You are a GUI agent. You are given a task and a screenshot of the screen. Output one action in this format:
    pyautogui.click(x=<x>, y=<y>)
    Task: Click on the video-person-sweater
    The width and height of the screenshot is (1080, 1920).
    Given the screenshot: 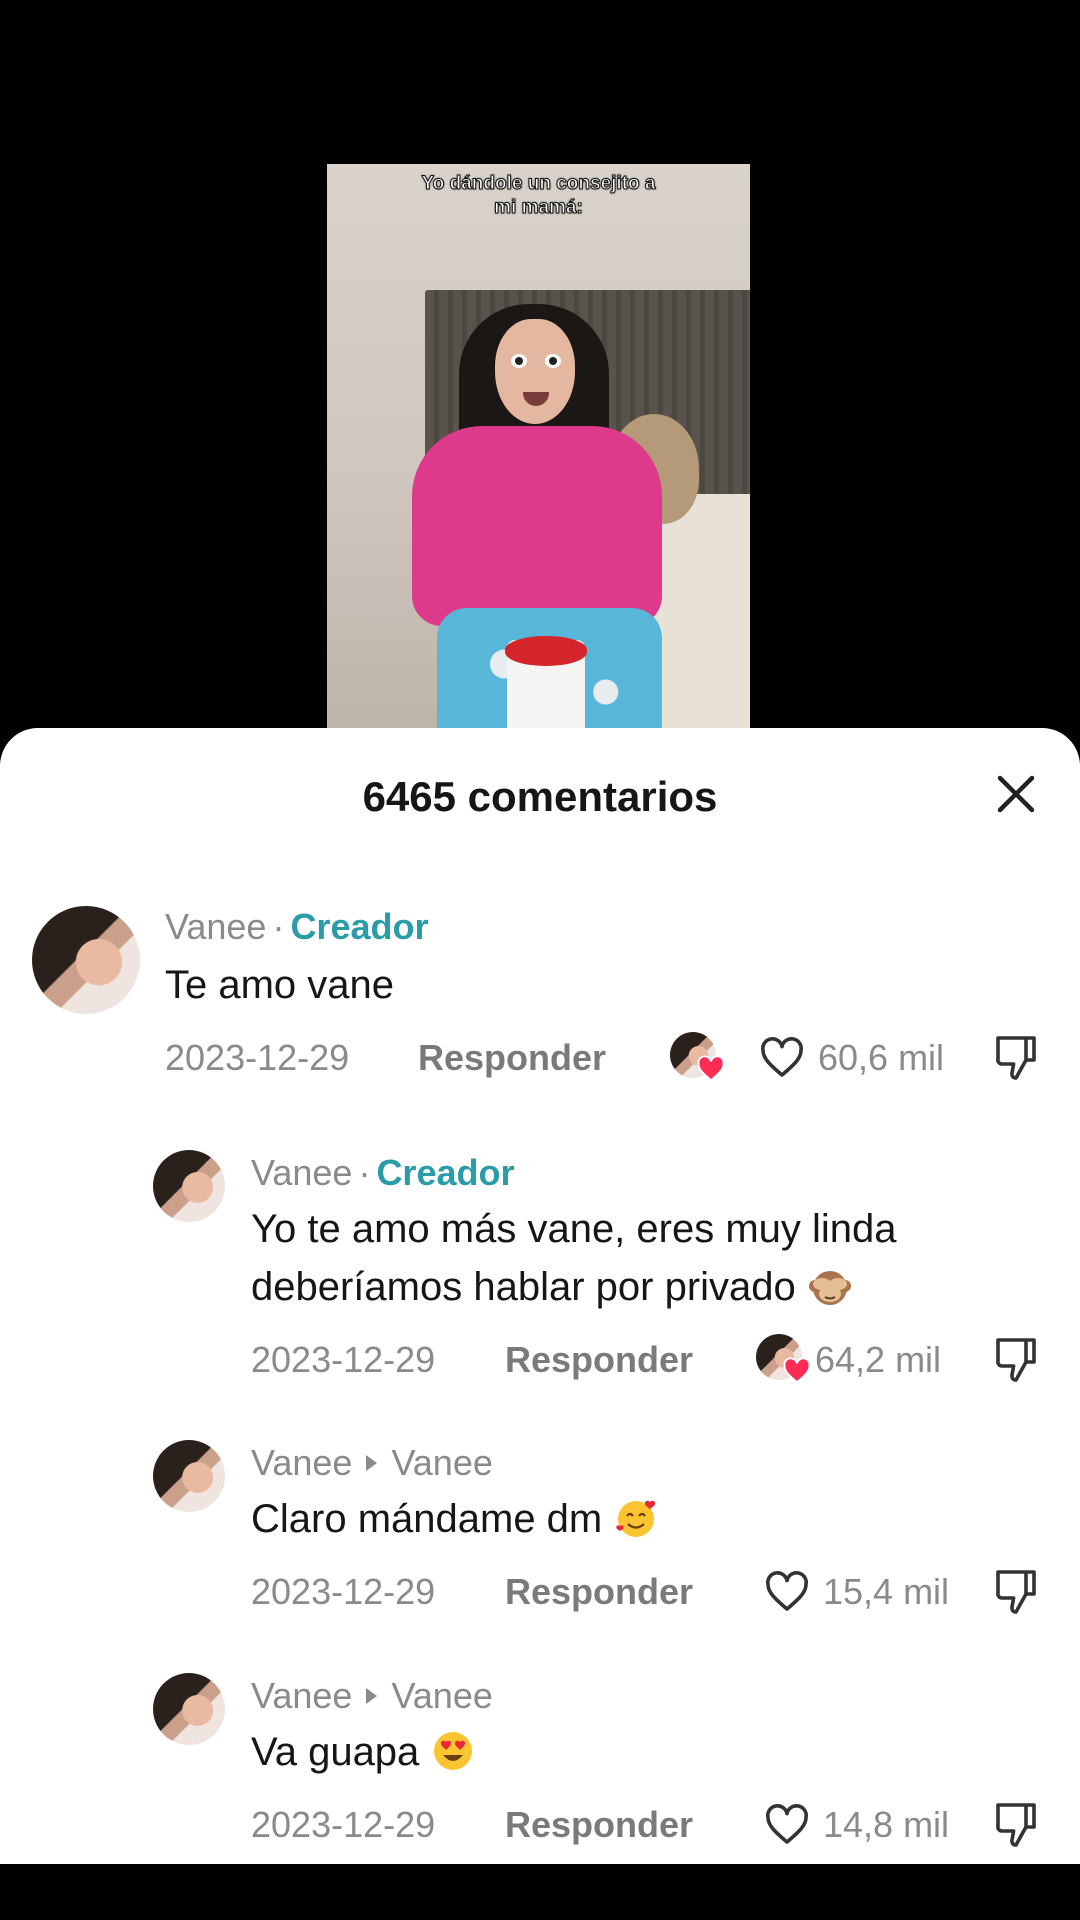 What is the action you would take?
    pyautogui.click(x=537, y=526)
    